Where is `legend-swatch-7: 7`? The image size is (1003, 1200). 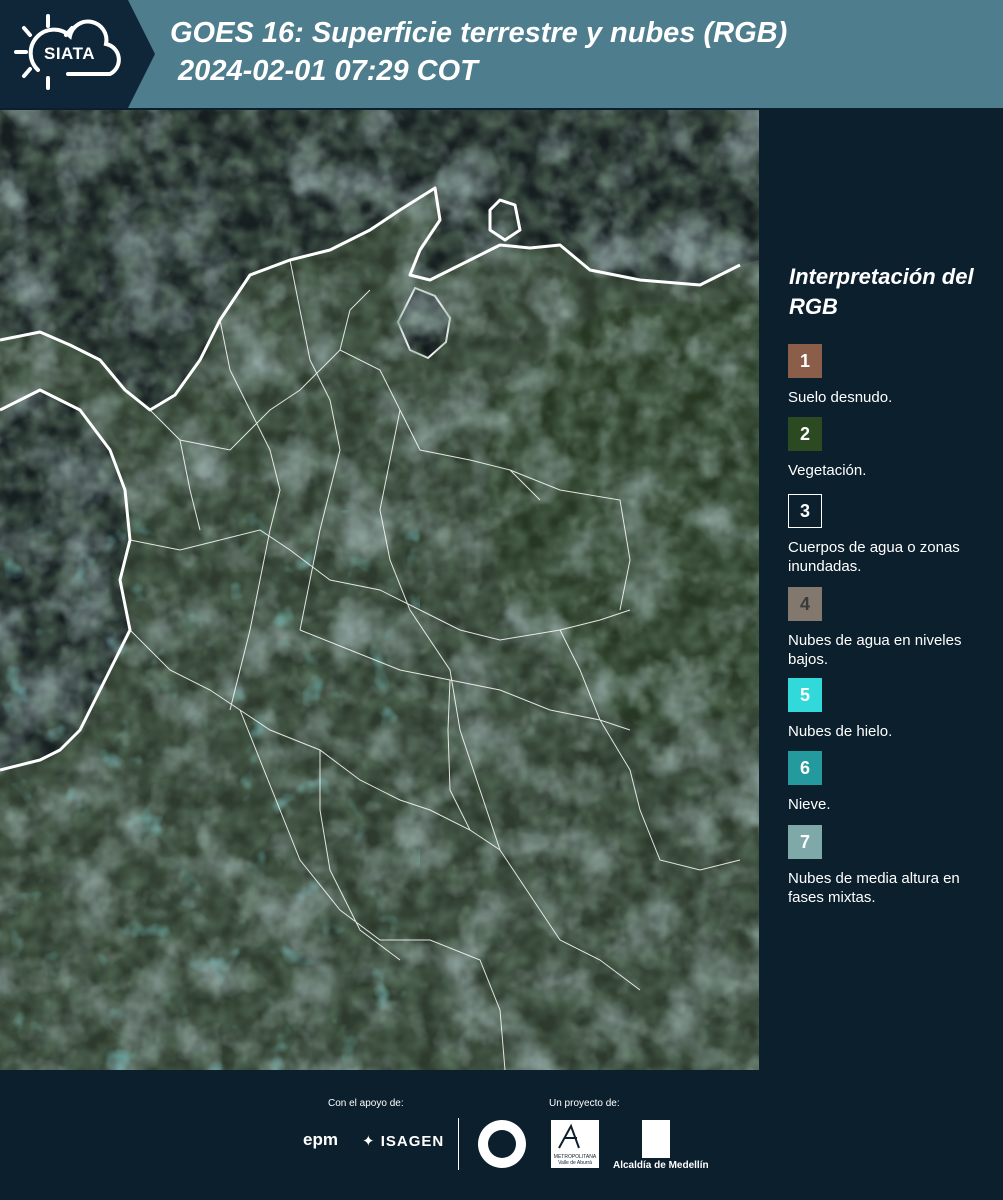 legend-swatch-7: 7 is located at coordinates (805, 842).